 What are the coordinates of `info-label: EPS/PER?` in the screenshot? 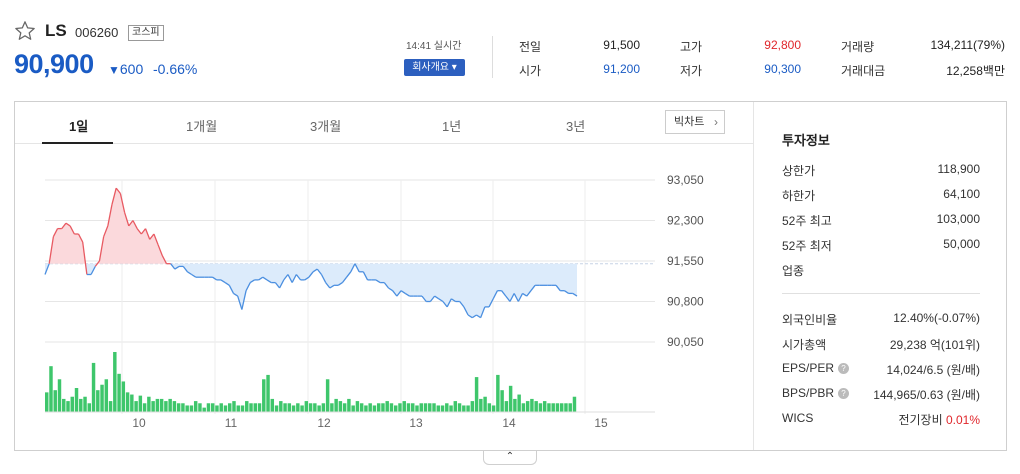 It's located at (816, 368).